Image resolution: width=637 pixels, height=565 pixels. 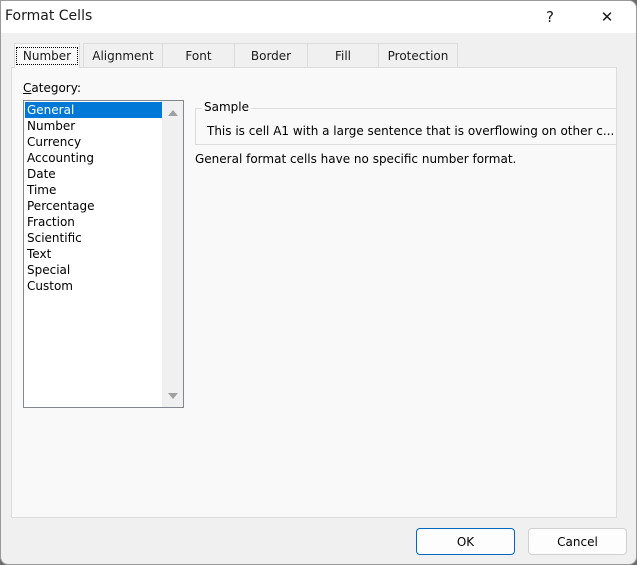 I want to click on tab-label: Font, so click(x=198, y=55).